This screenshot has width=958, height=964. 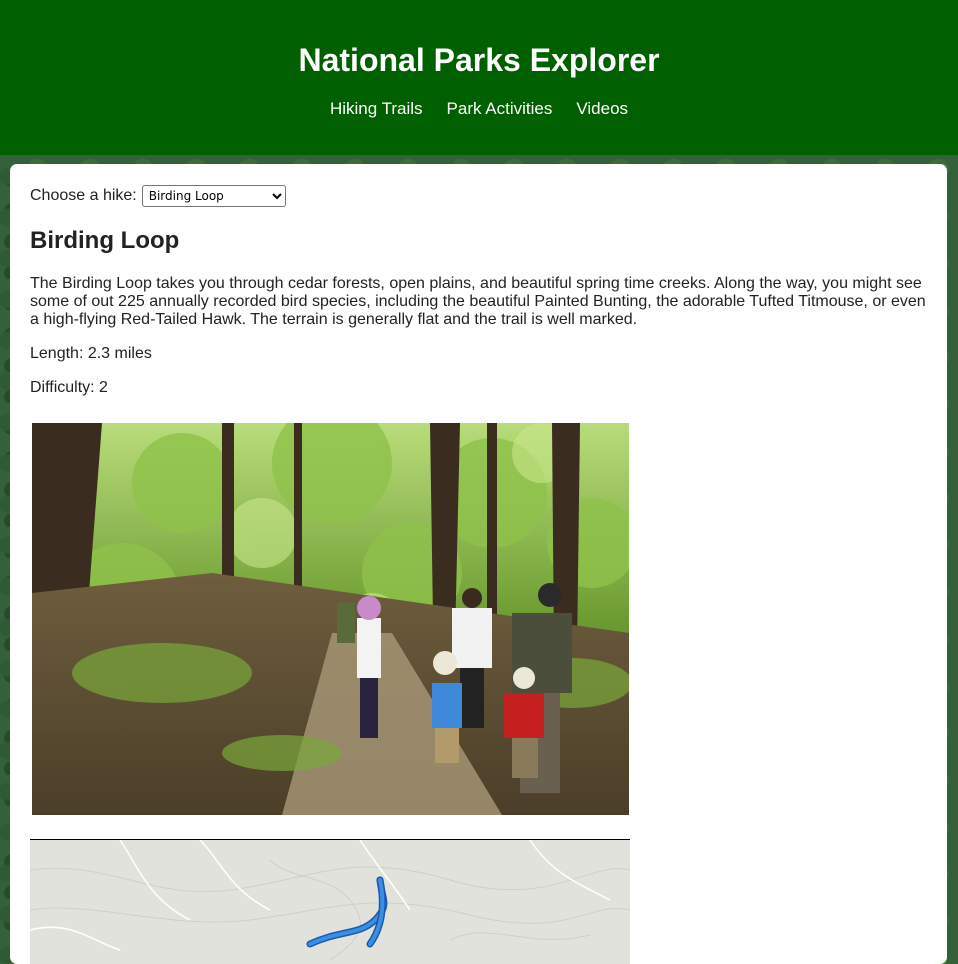 What do you see at coordinates (91, 353) in the screenshot?
I see `hike-length: Length: 2.3 miles` at bounding box center [91, 353].